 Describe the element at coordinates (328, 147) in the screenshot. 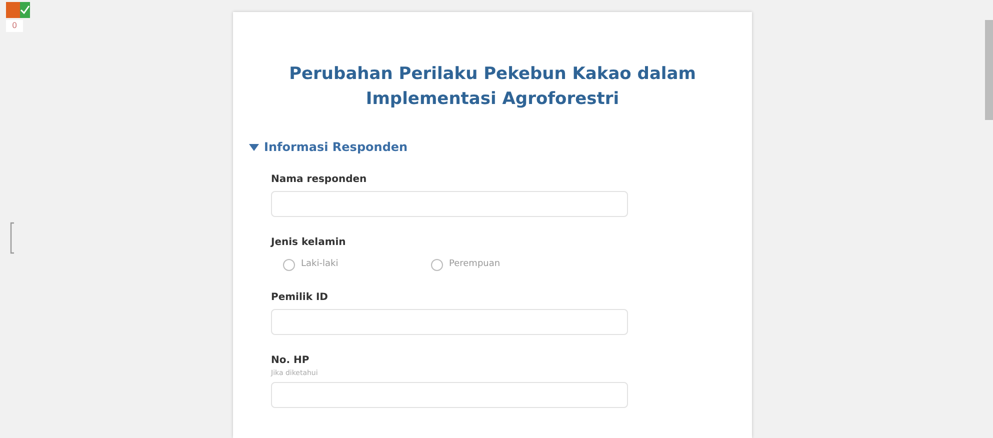

I see `section-header: Informasi Responden` at that location.